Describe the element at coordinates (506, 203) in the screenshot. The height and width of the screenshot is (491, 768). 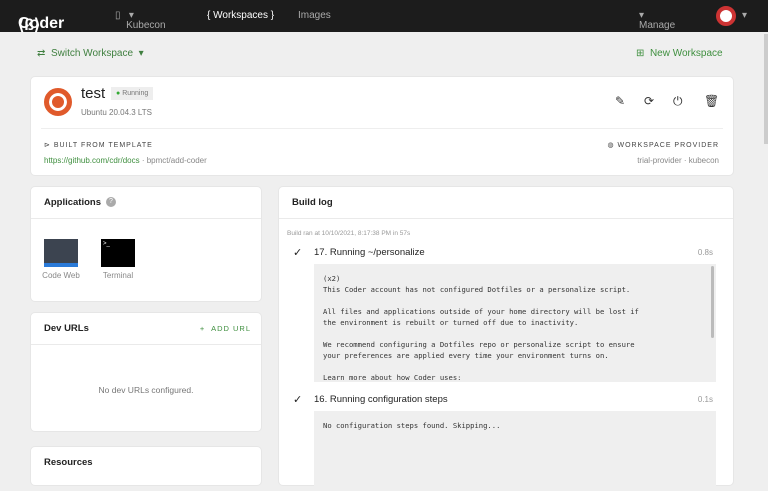
I see `build-log-header: Build log` at that location.